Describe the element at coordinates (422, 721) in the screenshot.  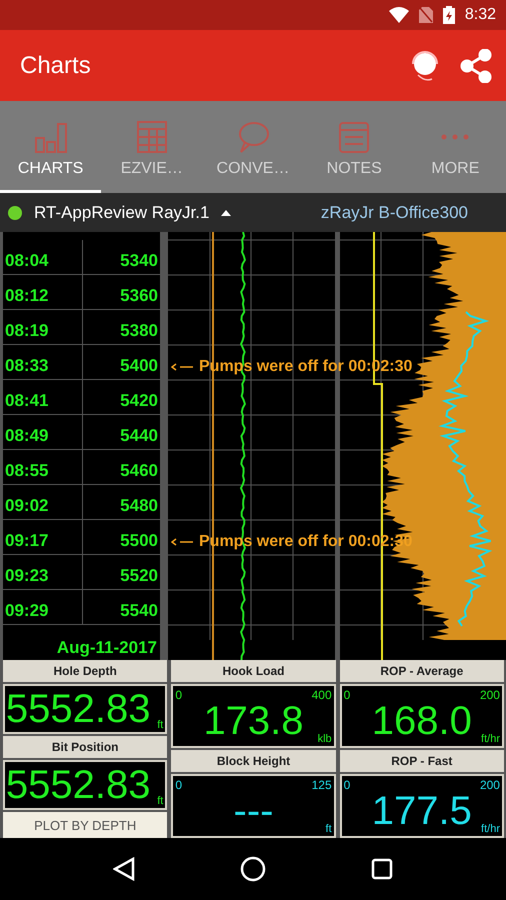
I see `gauge-value: 168.0` at that location.